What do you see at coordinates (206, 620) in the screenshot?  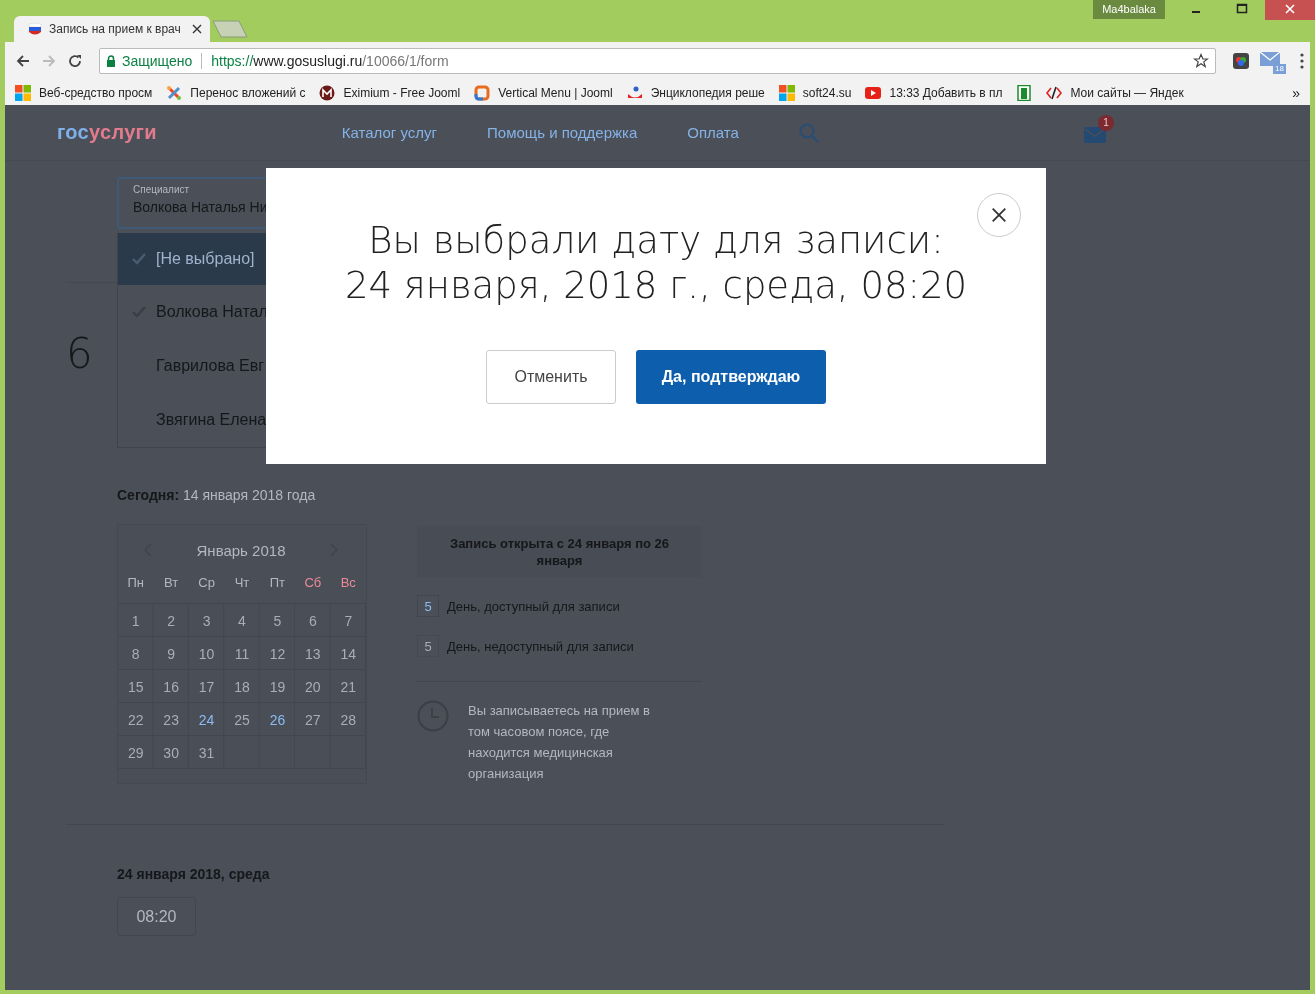 I see `calendar-day: 3` at bounding box center [206, 620].